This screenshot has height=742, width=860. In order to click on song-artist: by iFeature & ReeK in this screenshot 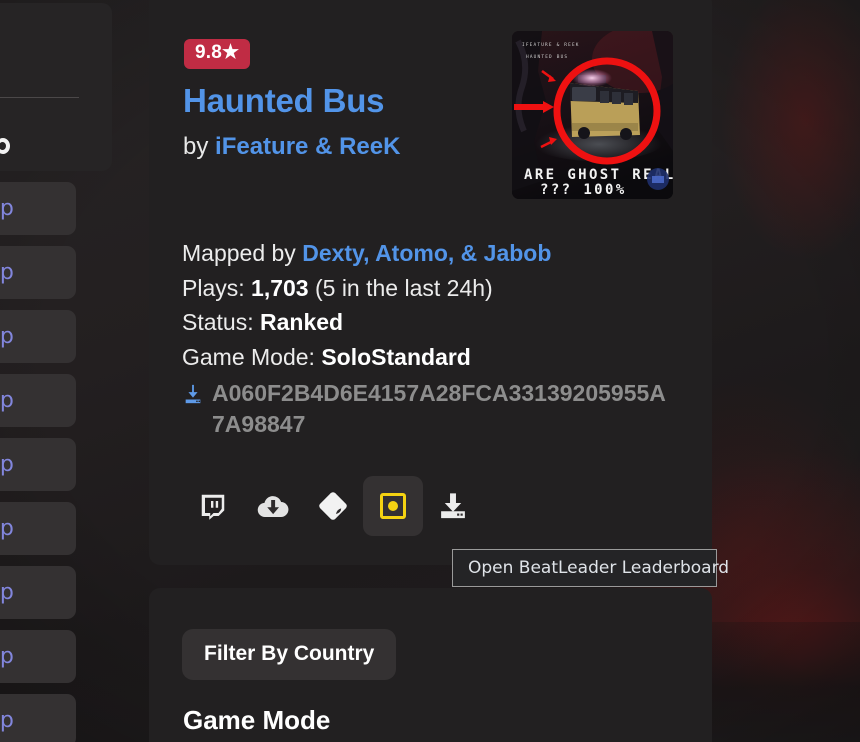, I will do `click(291, 147)`.